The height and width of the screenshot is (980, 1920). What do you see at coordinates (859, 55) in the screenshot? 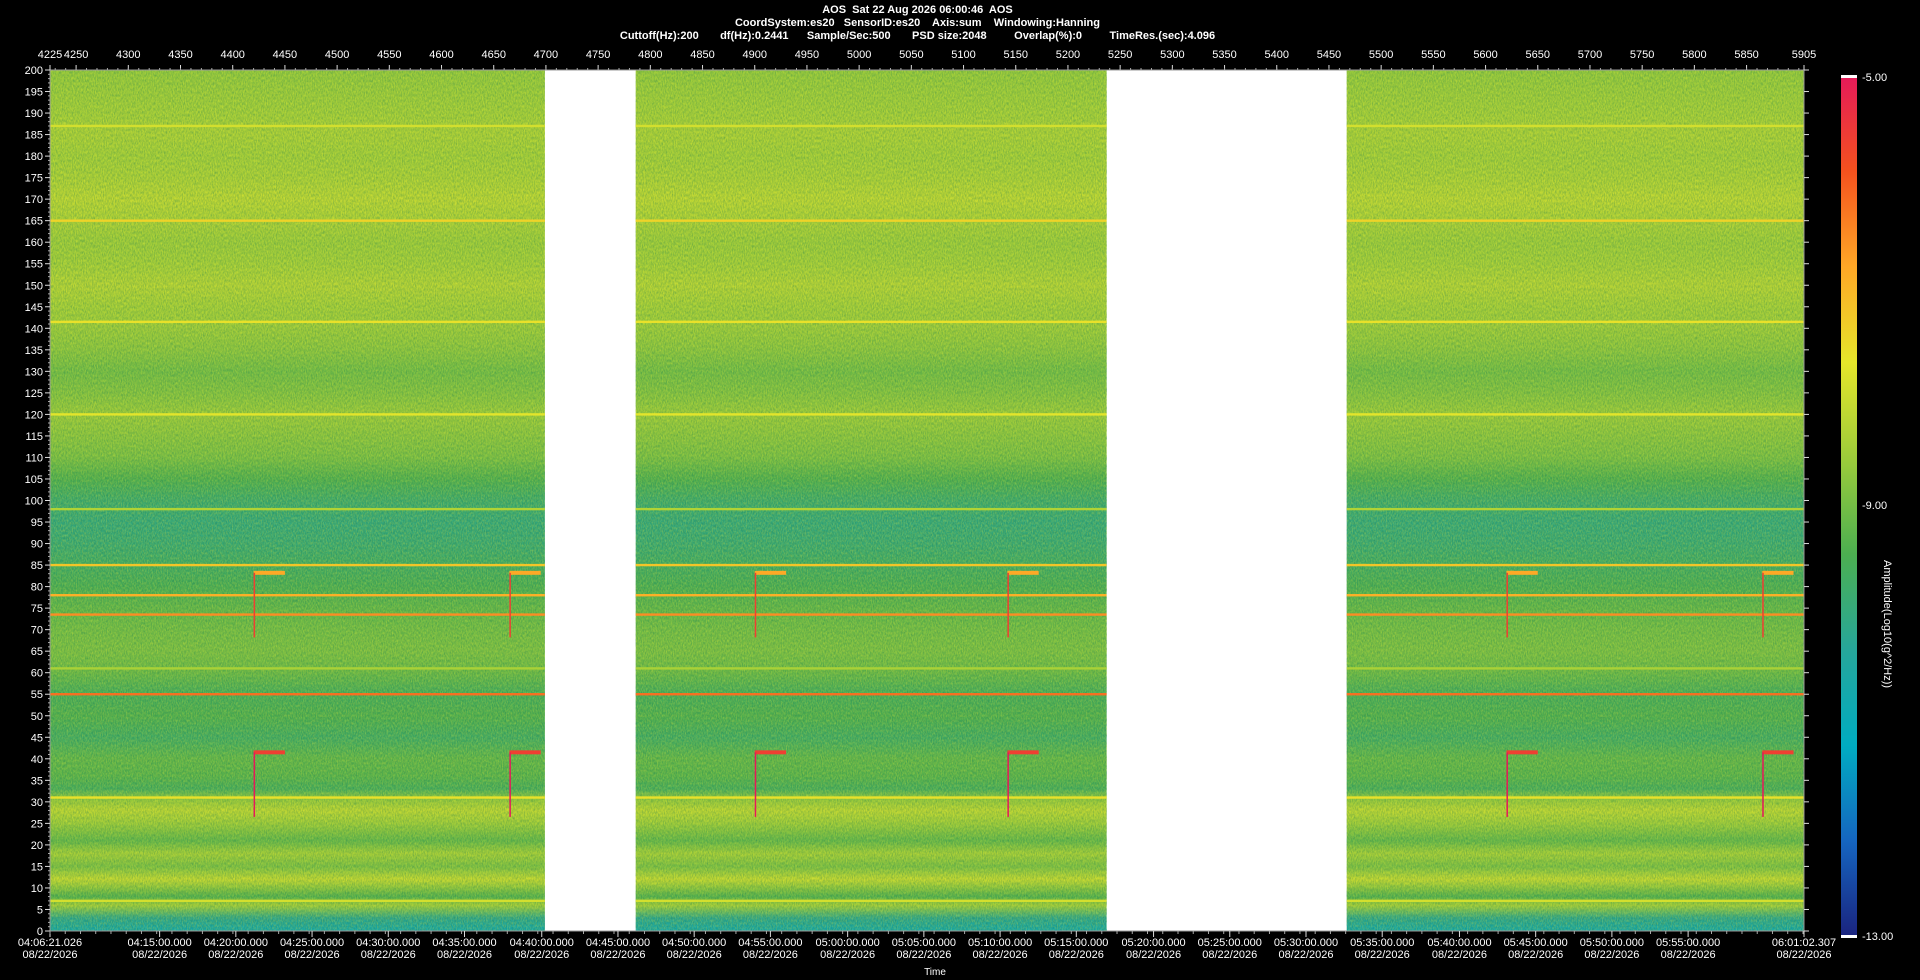
I see `top-tick-label: 5000` at bounding box center [859, 55].